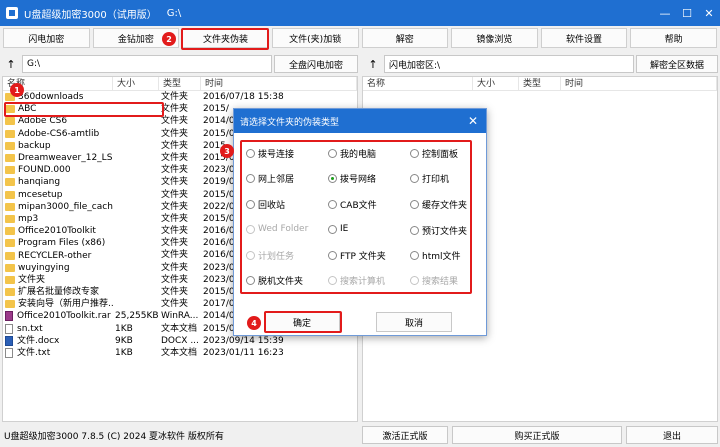 The height and width of the screenshot is (447, 720). Describe the element at coordinates (17, 90) in the screenshot. I see `step-badge-1: 1` at that location.